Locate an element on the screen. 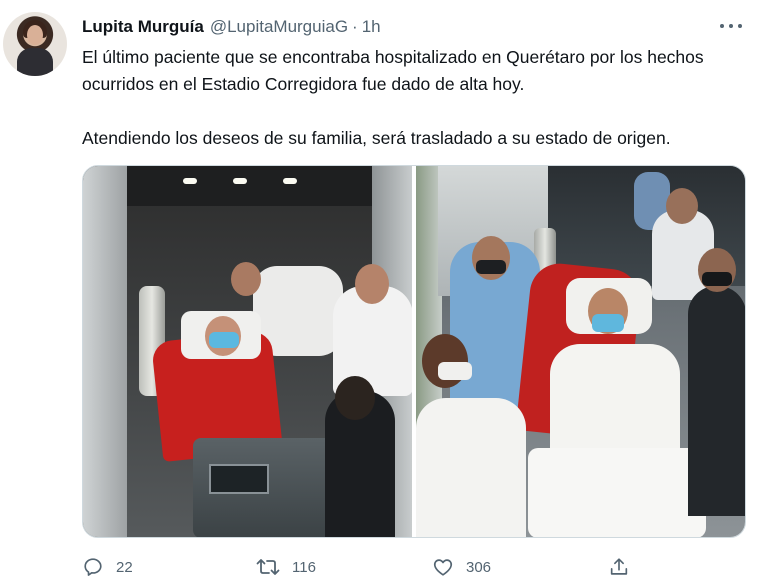 The height and width of the screenshot is (585, 768). more-horizontal-icon is located at coordinates (731, 26).